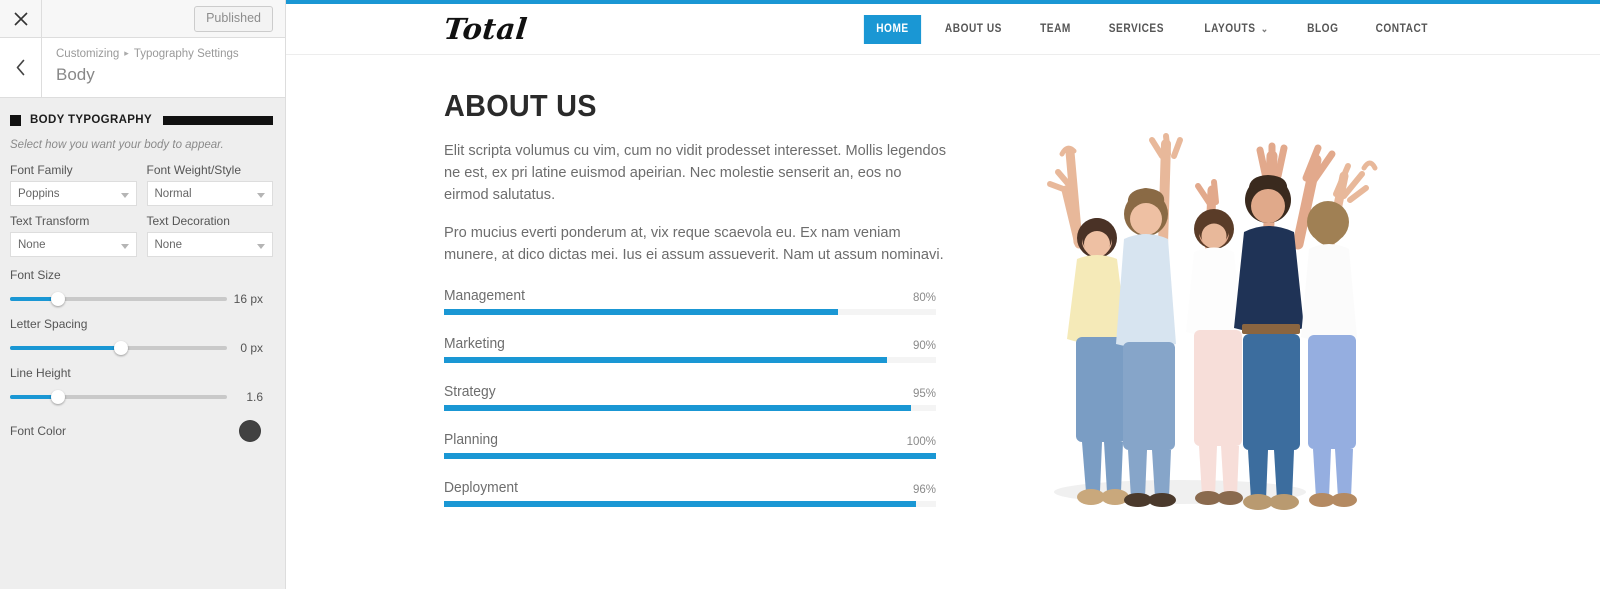  I want to click on nav-item-blog: BLOG, so click(1323, 29).